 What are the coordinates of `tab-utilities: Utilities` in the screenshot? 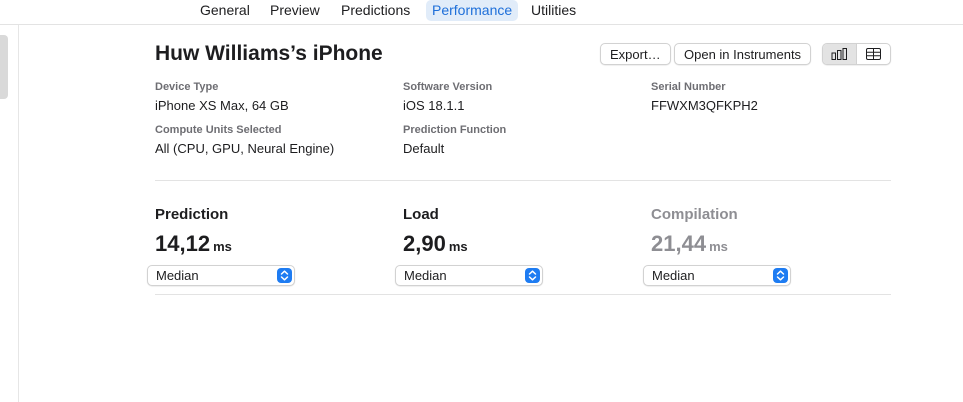 It's located at (553, 10).